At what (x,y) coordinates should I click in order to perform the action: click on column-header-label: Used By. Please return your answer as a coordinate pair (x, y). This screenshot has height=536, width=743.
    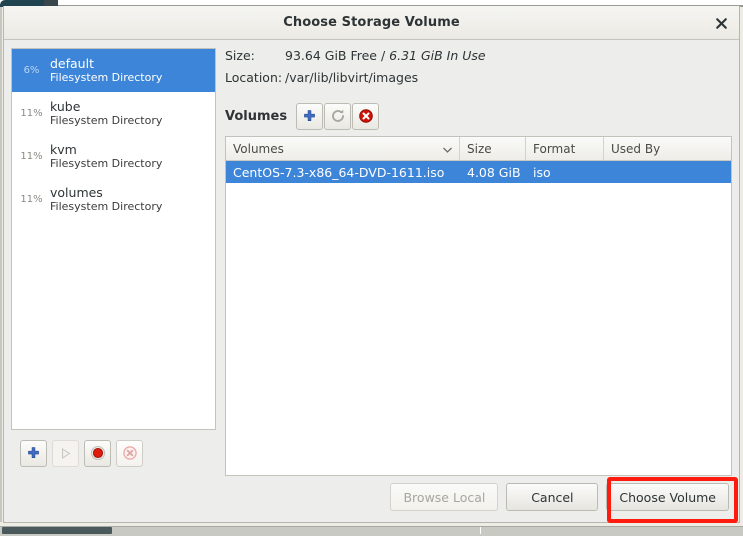
    Looking at the image, I should click on (636, 148).